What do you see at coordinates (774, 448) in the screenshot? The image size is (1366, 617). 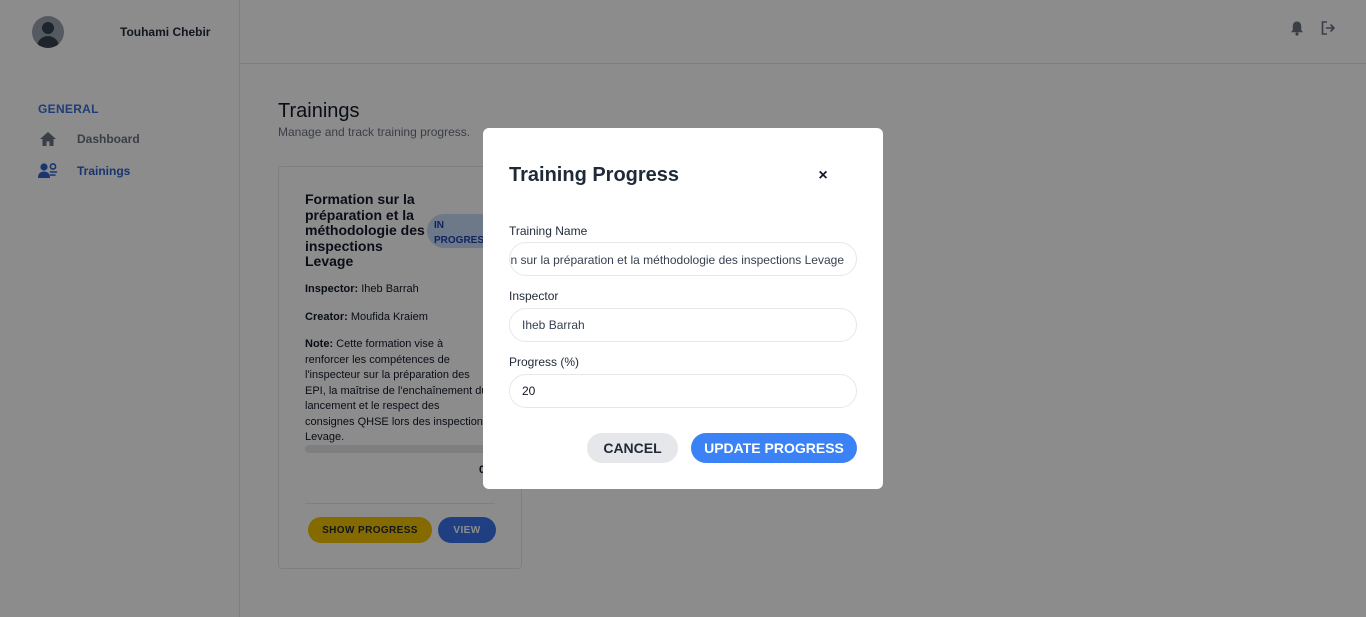 I see `update-progress-button: UPDATE PROGRESS` at bounding box center [774, 448].